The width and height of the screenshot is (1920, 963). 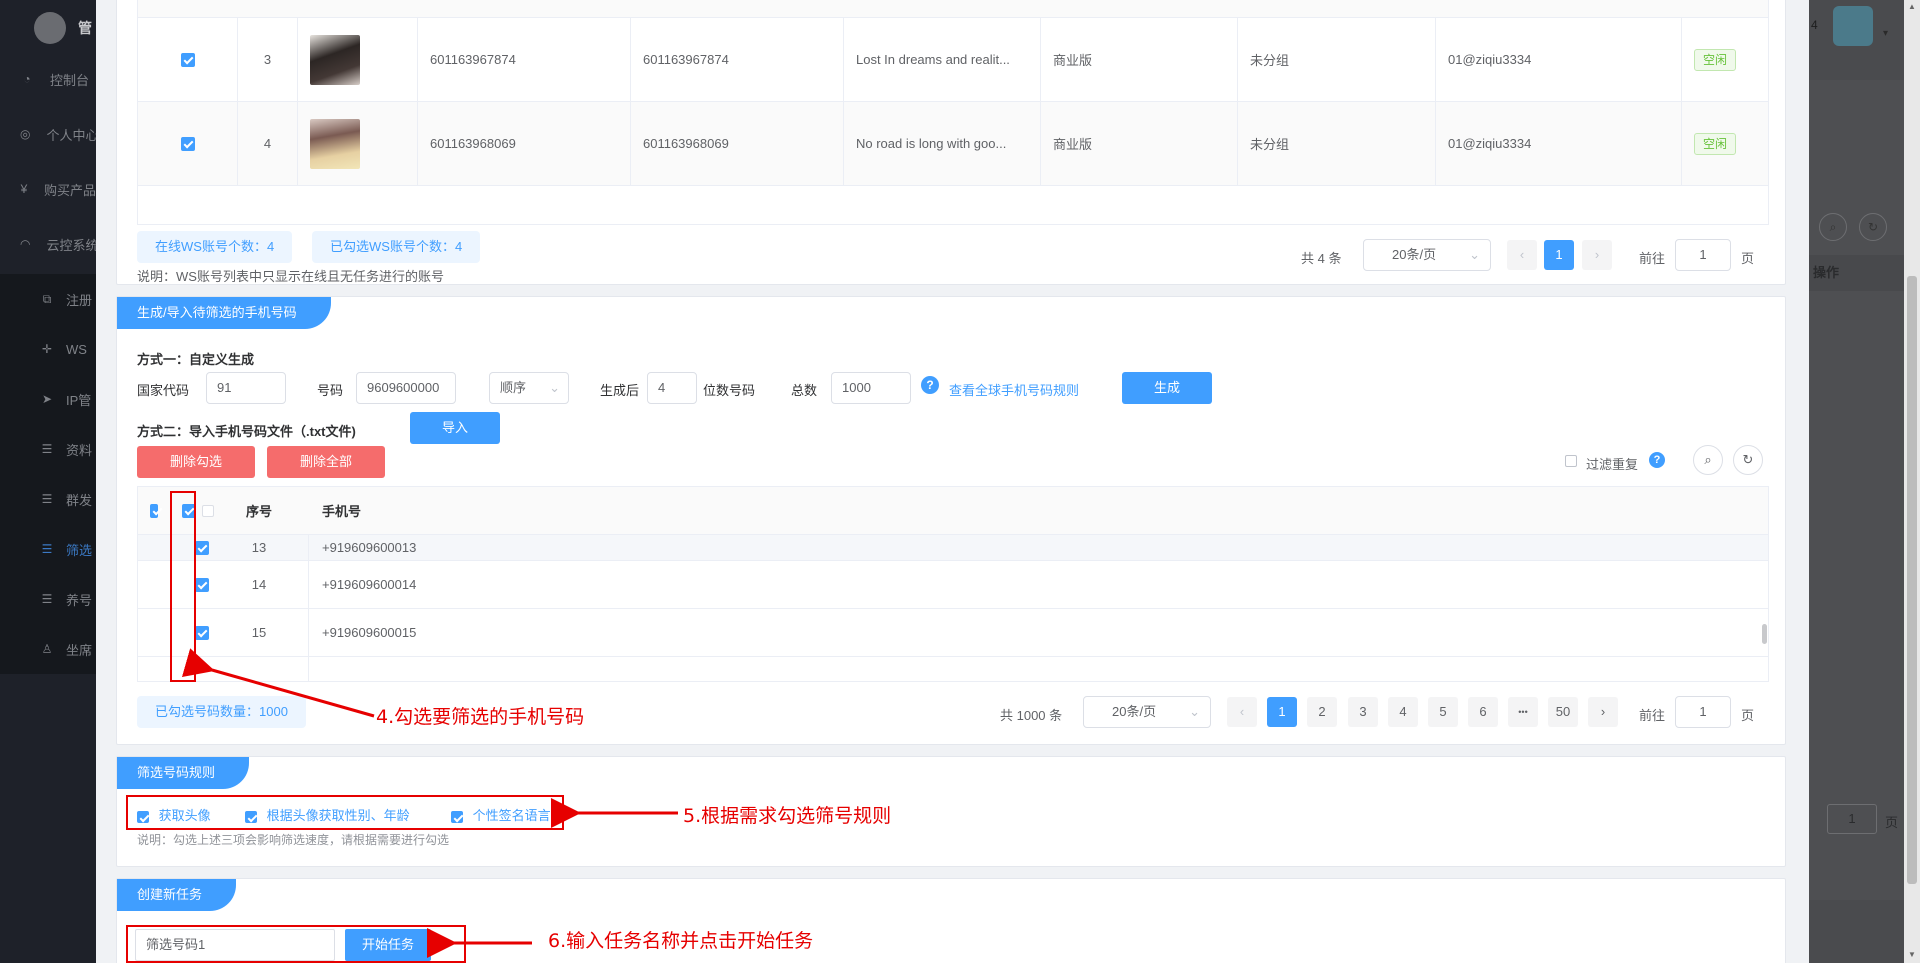 What do you see at coordinates (71, 135) in the screenshot?
I see `sidebar-item-label: 个人中心` at bounding box center [71, 135].